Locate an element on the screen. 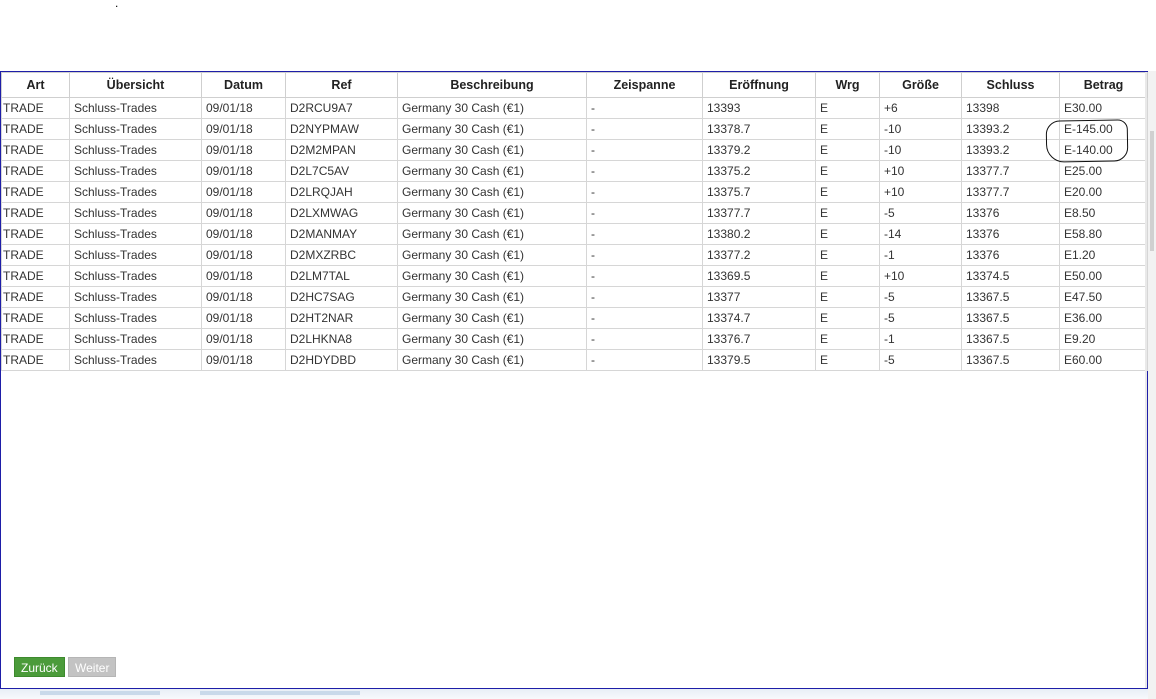  cell-schluss: 13376 is located at coordinates (1010, 234).